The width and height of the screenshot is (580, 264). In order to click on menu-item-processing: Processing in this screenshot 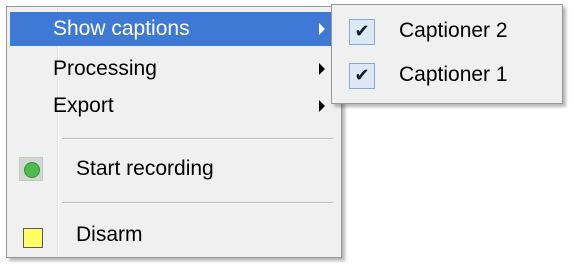, I will do `click(174, 69)`.